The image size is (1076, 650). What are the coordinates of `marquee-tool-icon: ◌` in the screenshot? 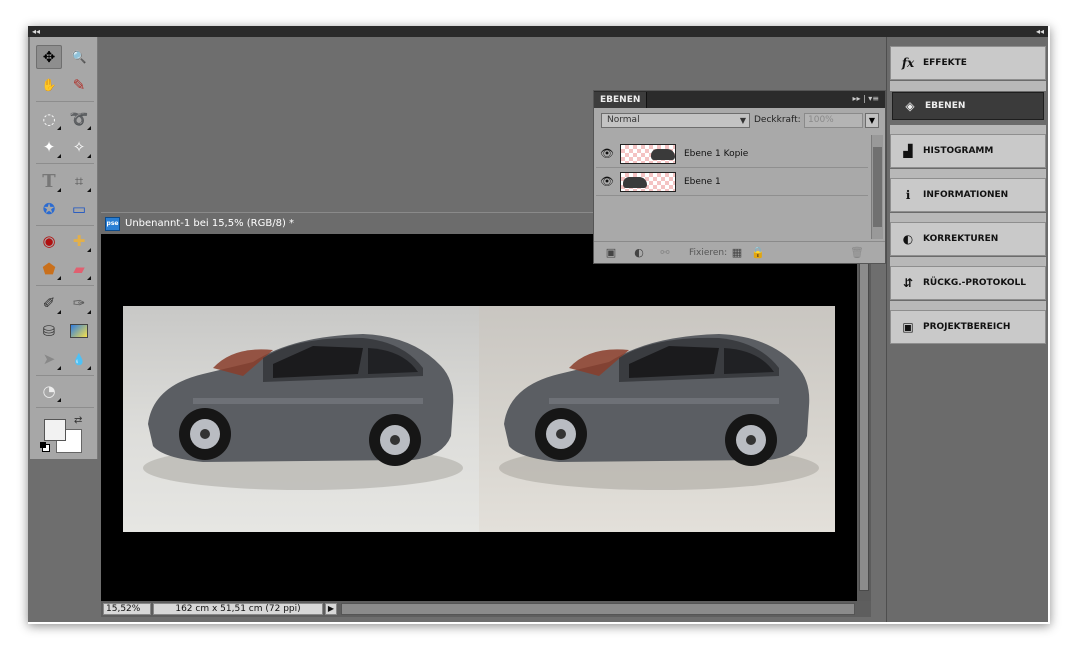 It's located at (49, 119).